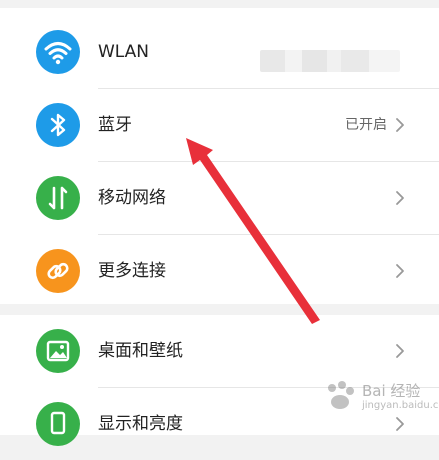 This screenshot has height=460, width=439. I want to click on paw-logo-icon, so click(341, 395).